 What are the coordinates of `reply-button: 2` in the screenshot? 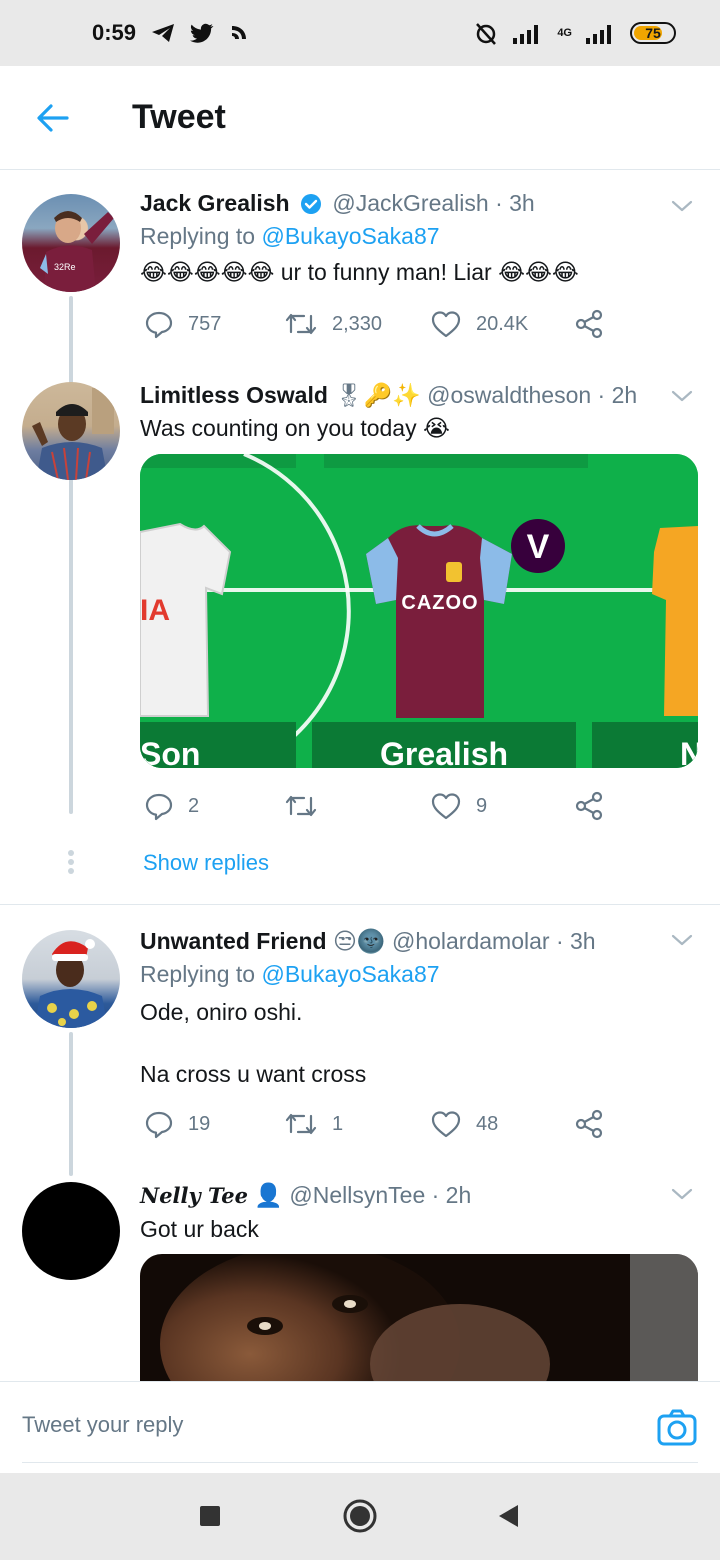 It's located at (171, 806).